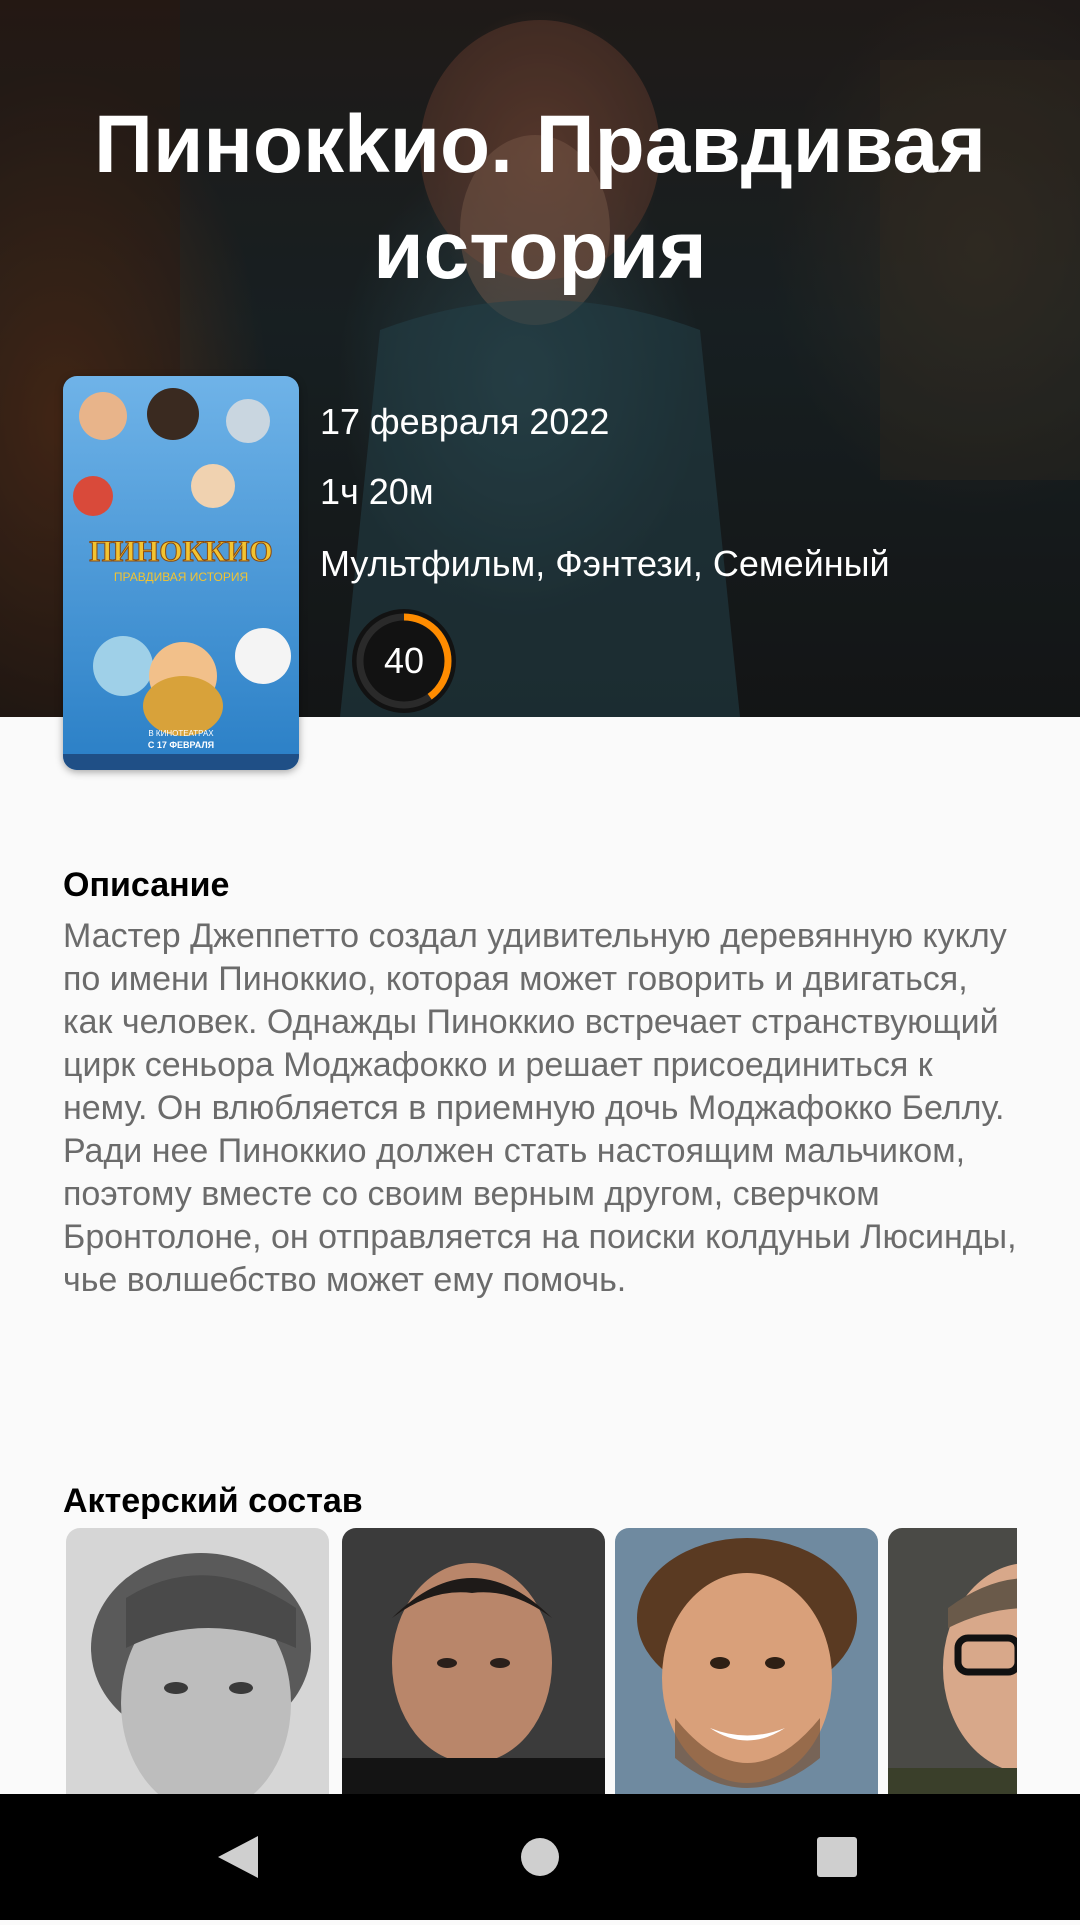 The width and height of the screenshot is (1080, 1925). I want to click on home-circle-icon, so click(540, 1857).